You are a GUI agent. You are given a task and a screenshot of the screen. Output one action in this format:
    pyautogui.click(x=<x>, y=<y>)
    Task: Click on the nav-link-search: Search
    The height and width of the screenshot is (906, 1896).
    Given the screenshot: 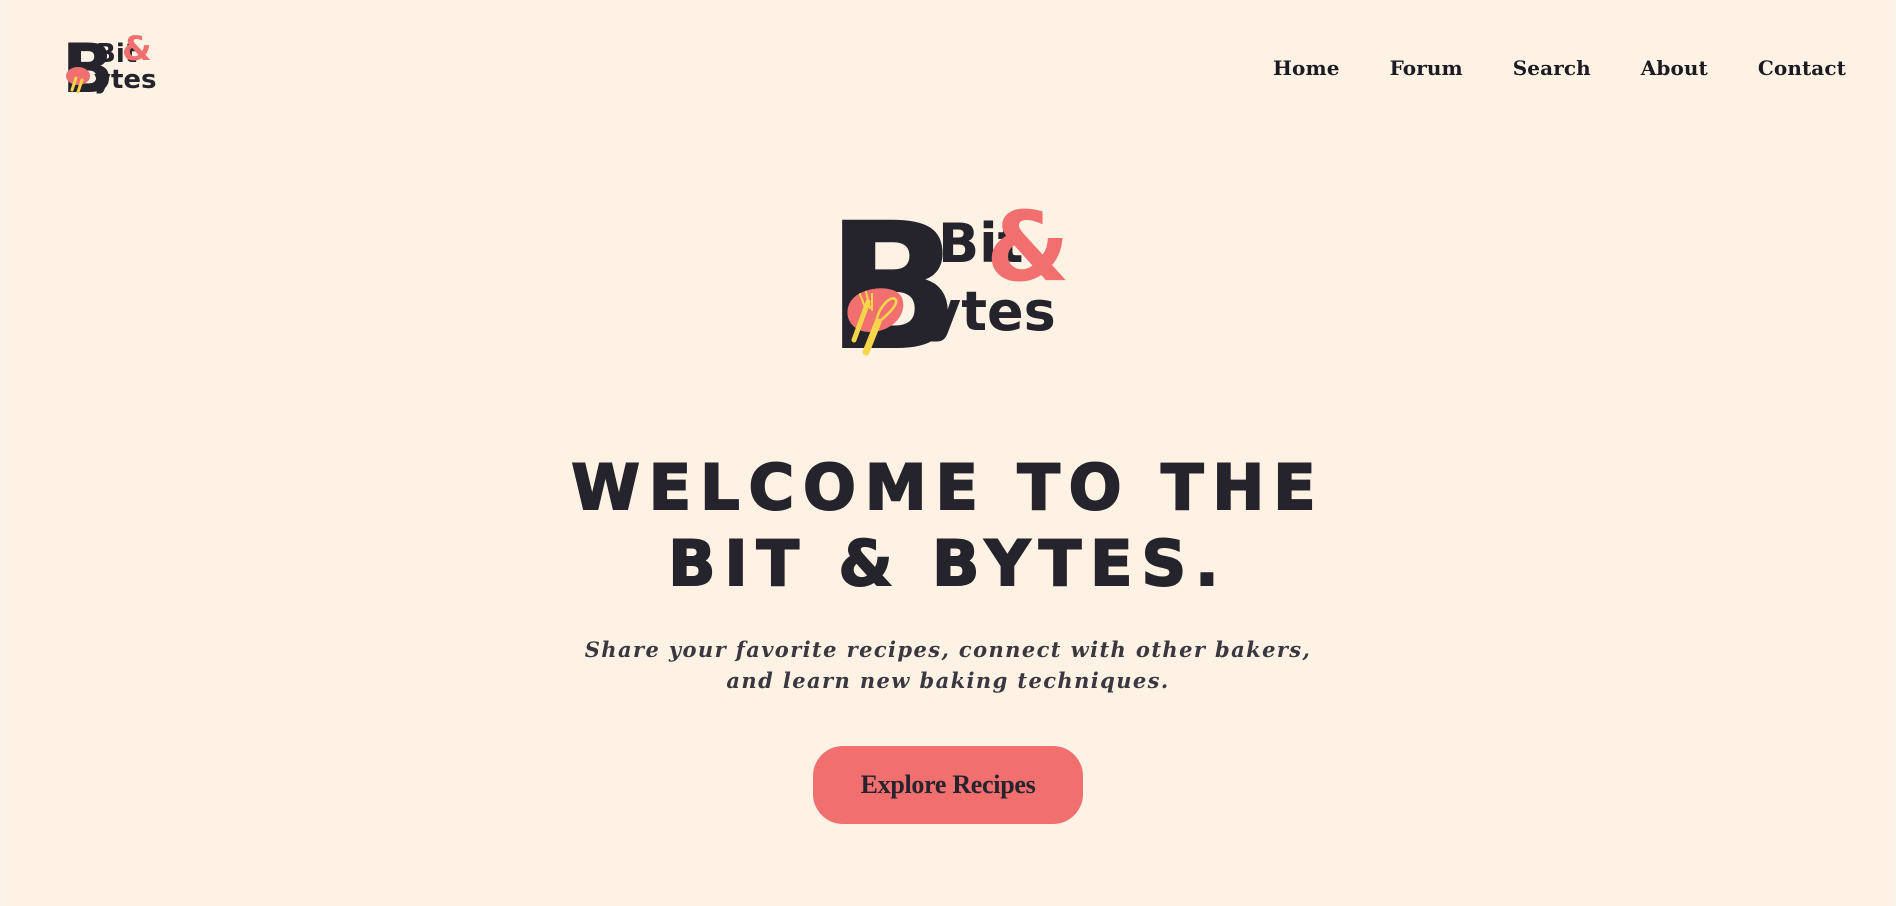 What is the action you would take?
    pyautogui.click(x=1552, y=68)
    